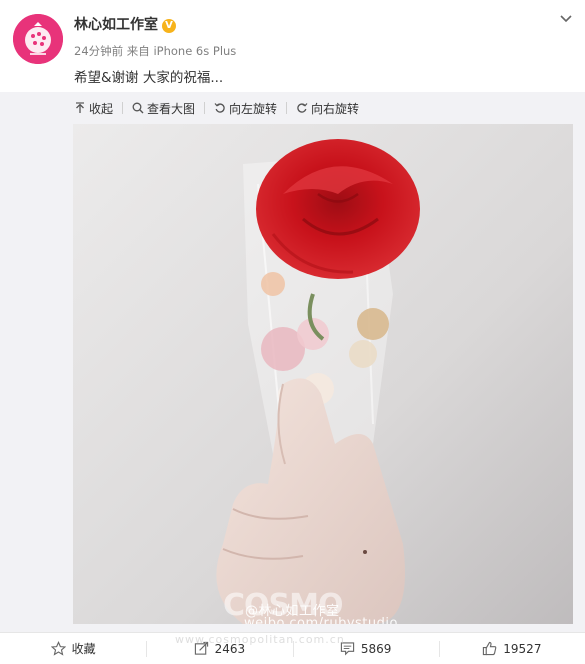  I want to click on source-prefix: 来自, so click(138, 51).